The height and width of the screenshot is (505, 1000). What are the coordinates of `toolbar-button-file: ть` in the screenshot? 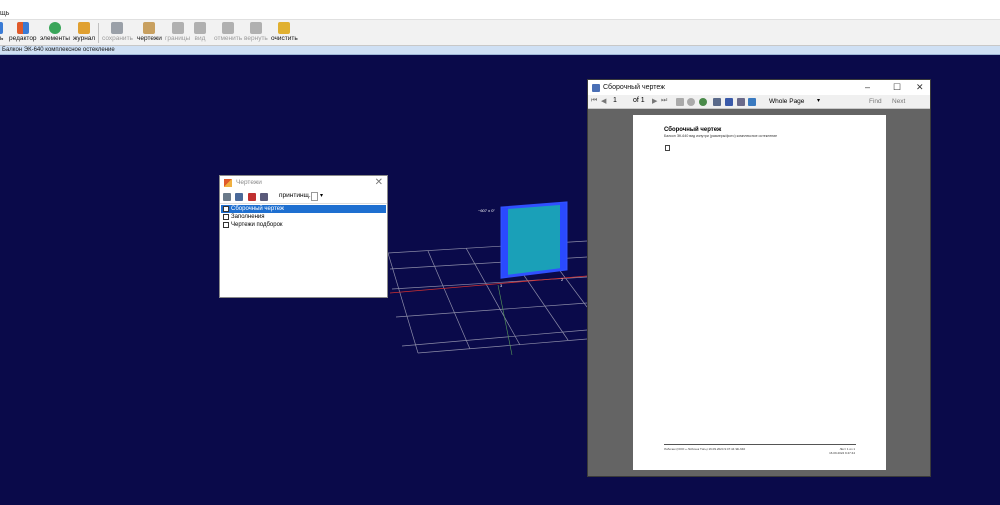 It's located at (1, 33).